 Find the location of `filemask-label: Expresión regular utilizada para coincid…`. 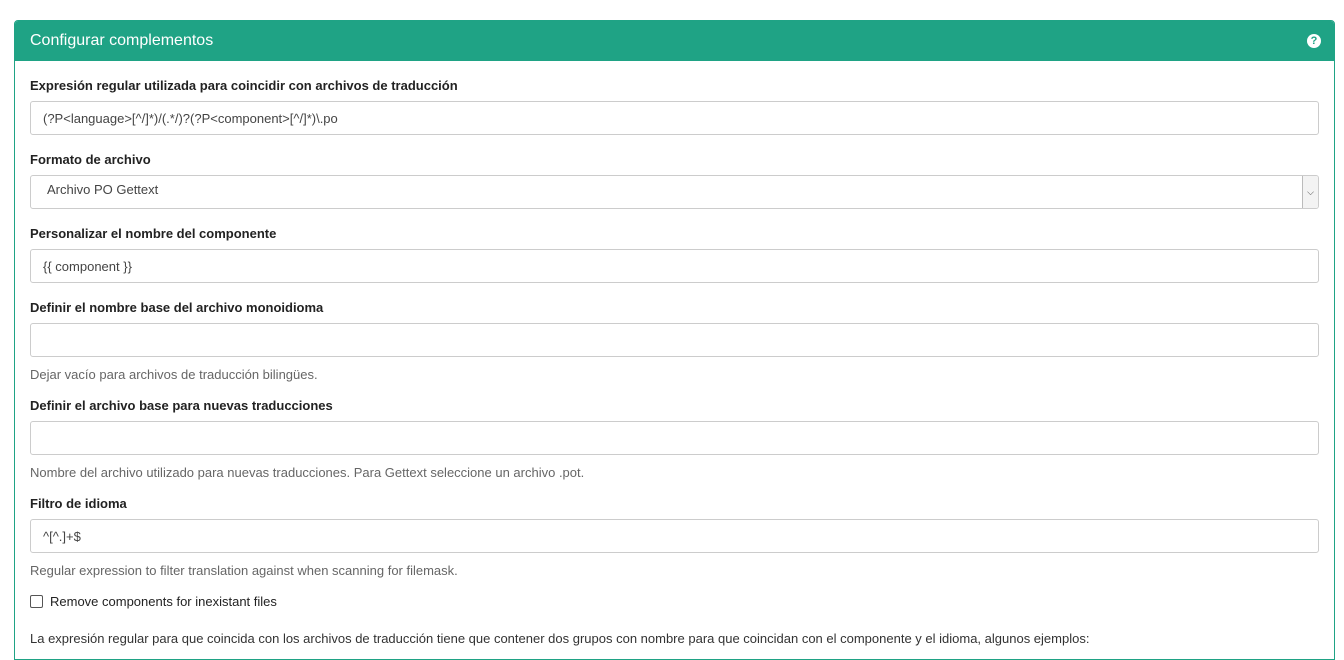

filemask-label: Expresión regular utilizada para coincid… is located at coordinates (244, 85).